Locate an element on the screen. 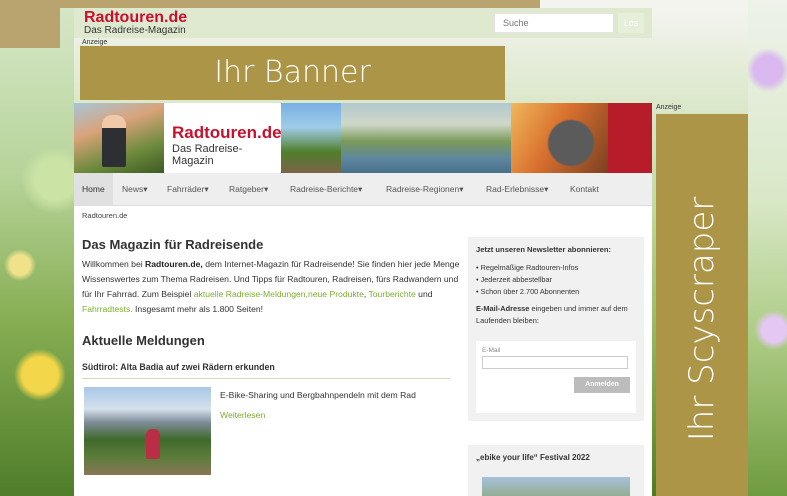 The image size is (787, 496). hero-logo: Radtouren.de Das Radreise-Magazin is located at coordinates (223, 138).